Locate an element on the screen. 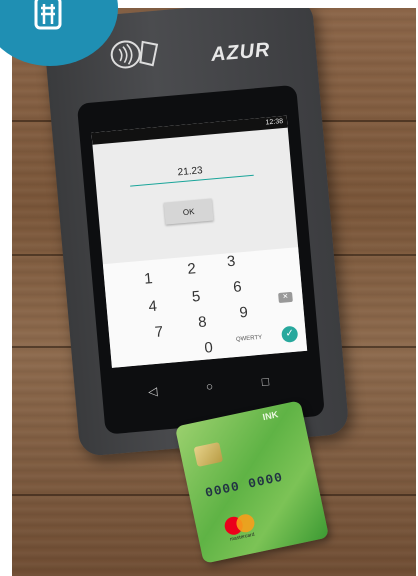 Image resolution: width=418 pixels, height=576 pixels. back-icon: ◁ is located at coordinates (153, 391).